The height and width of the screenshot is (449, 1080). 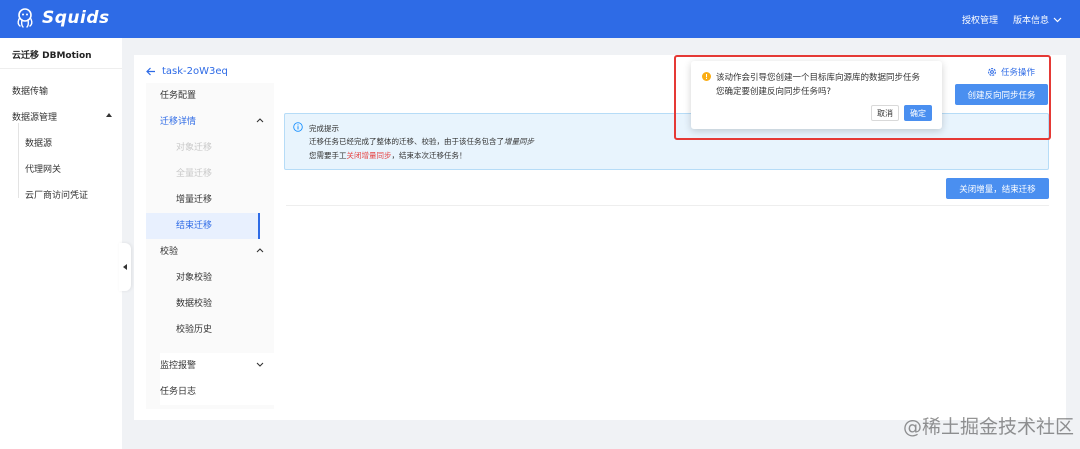 I want to click on sidebar-item-label: 数据源管理, so click(x=35, y=118).